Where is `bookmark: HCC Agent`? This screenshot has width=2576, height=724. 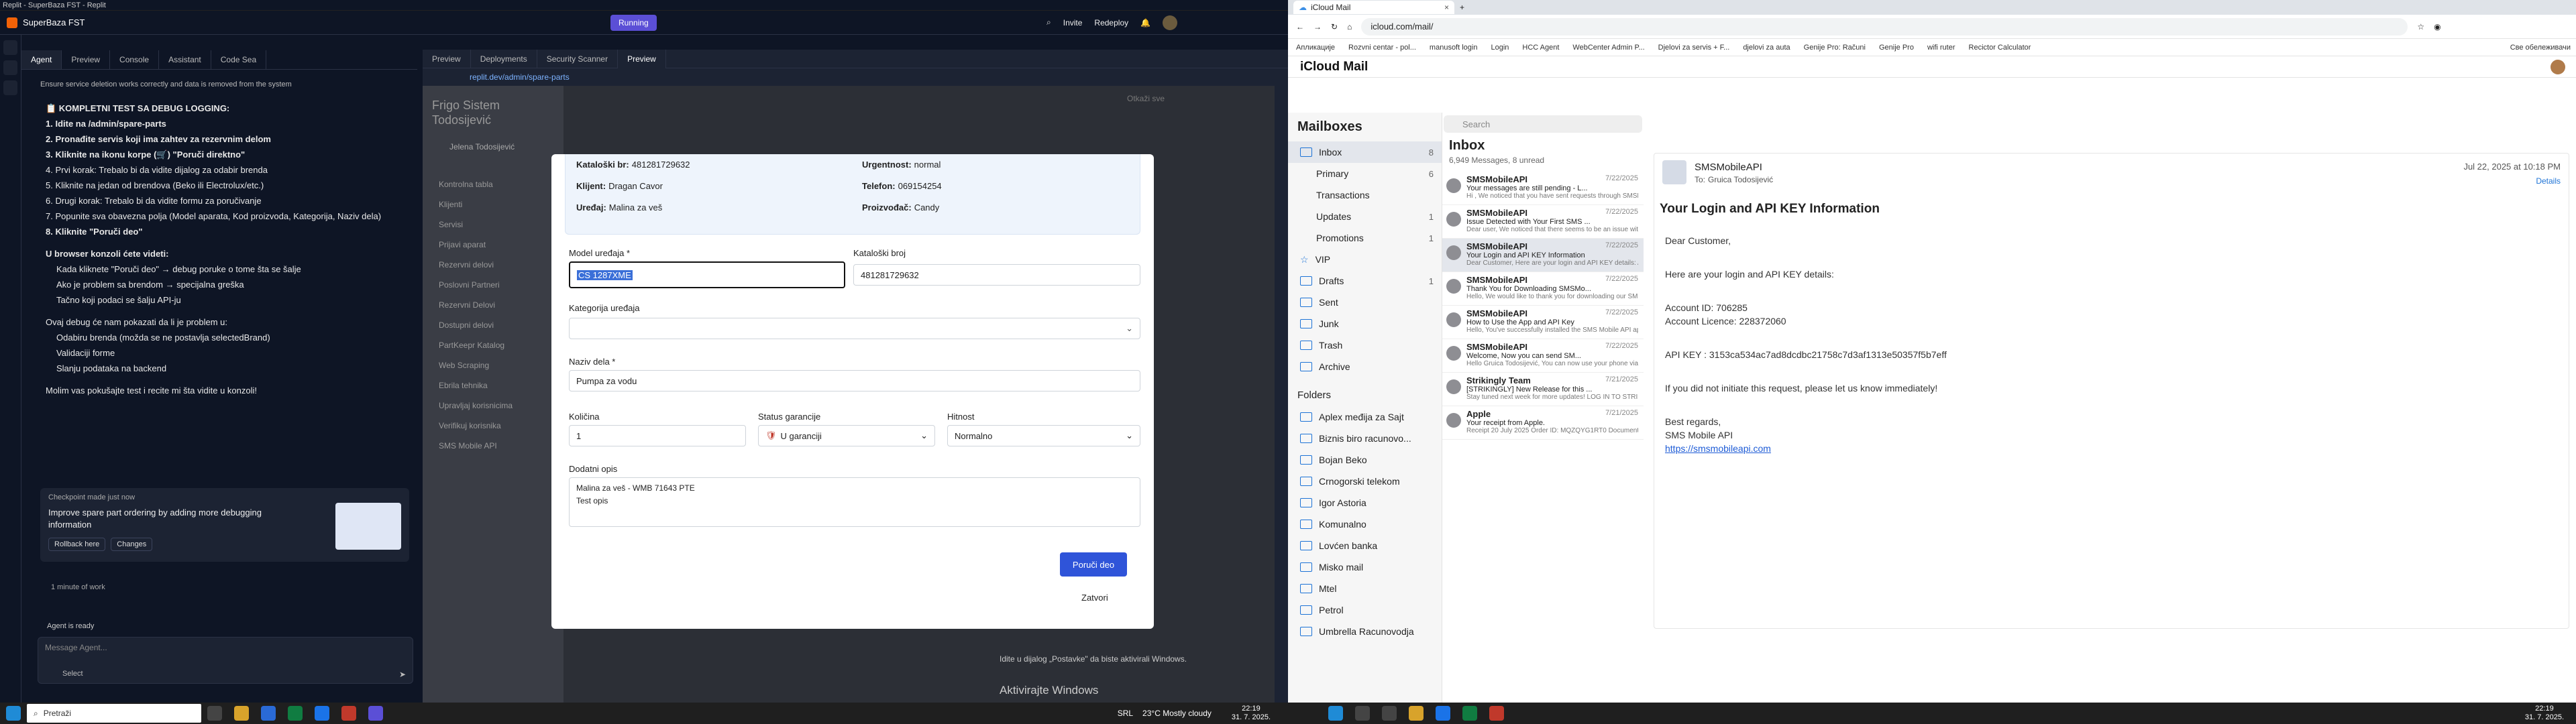 bookmark: HCC Agent is located at coordinates (1540, 48).